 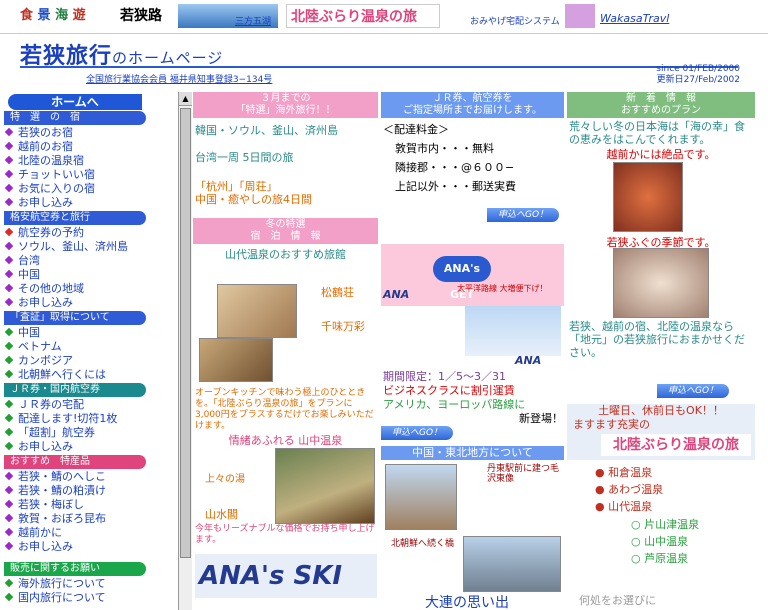 I want to click on wakasa-travel-link: WakasaTravl, so click(x=634, y=19).